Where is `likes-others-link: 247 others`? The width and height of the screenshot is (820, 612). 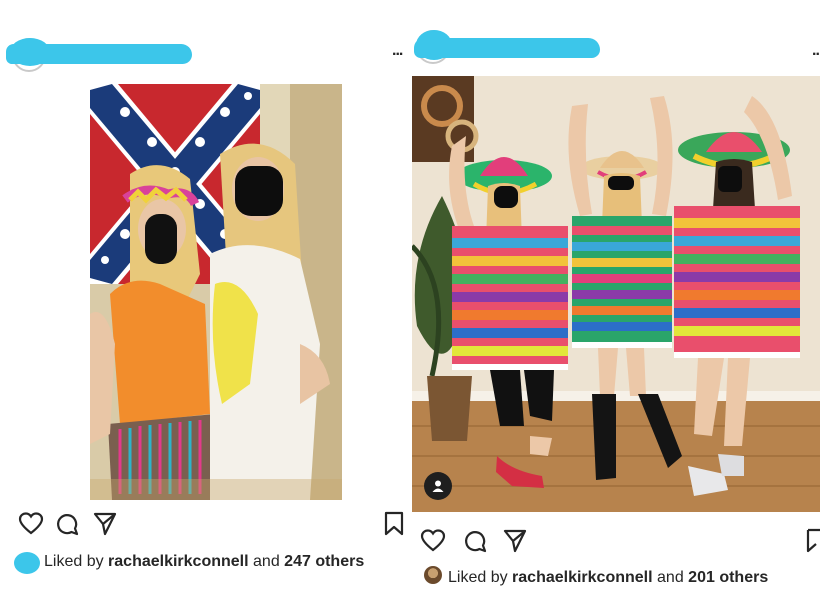 likes-others-link: 247 others is located at coordinates (324, 561).